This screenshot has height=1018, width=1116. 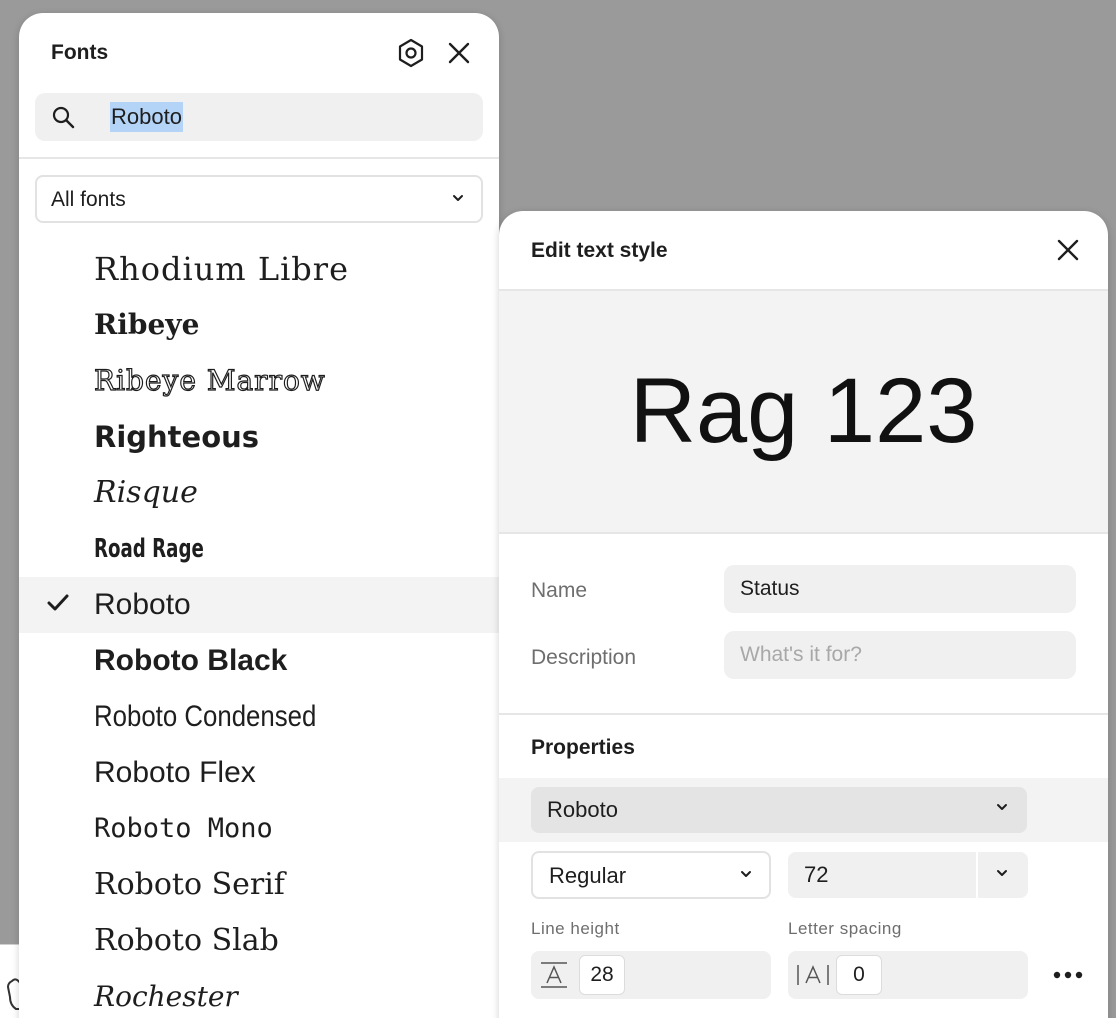 I want to click on line-height-field: 28, so click(x=651, y=975).